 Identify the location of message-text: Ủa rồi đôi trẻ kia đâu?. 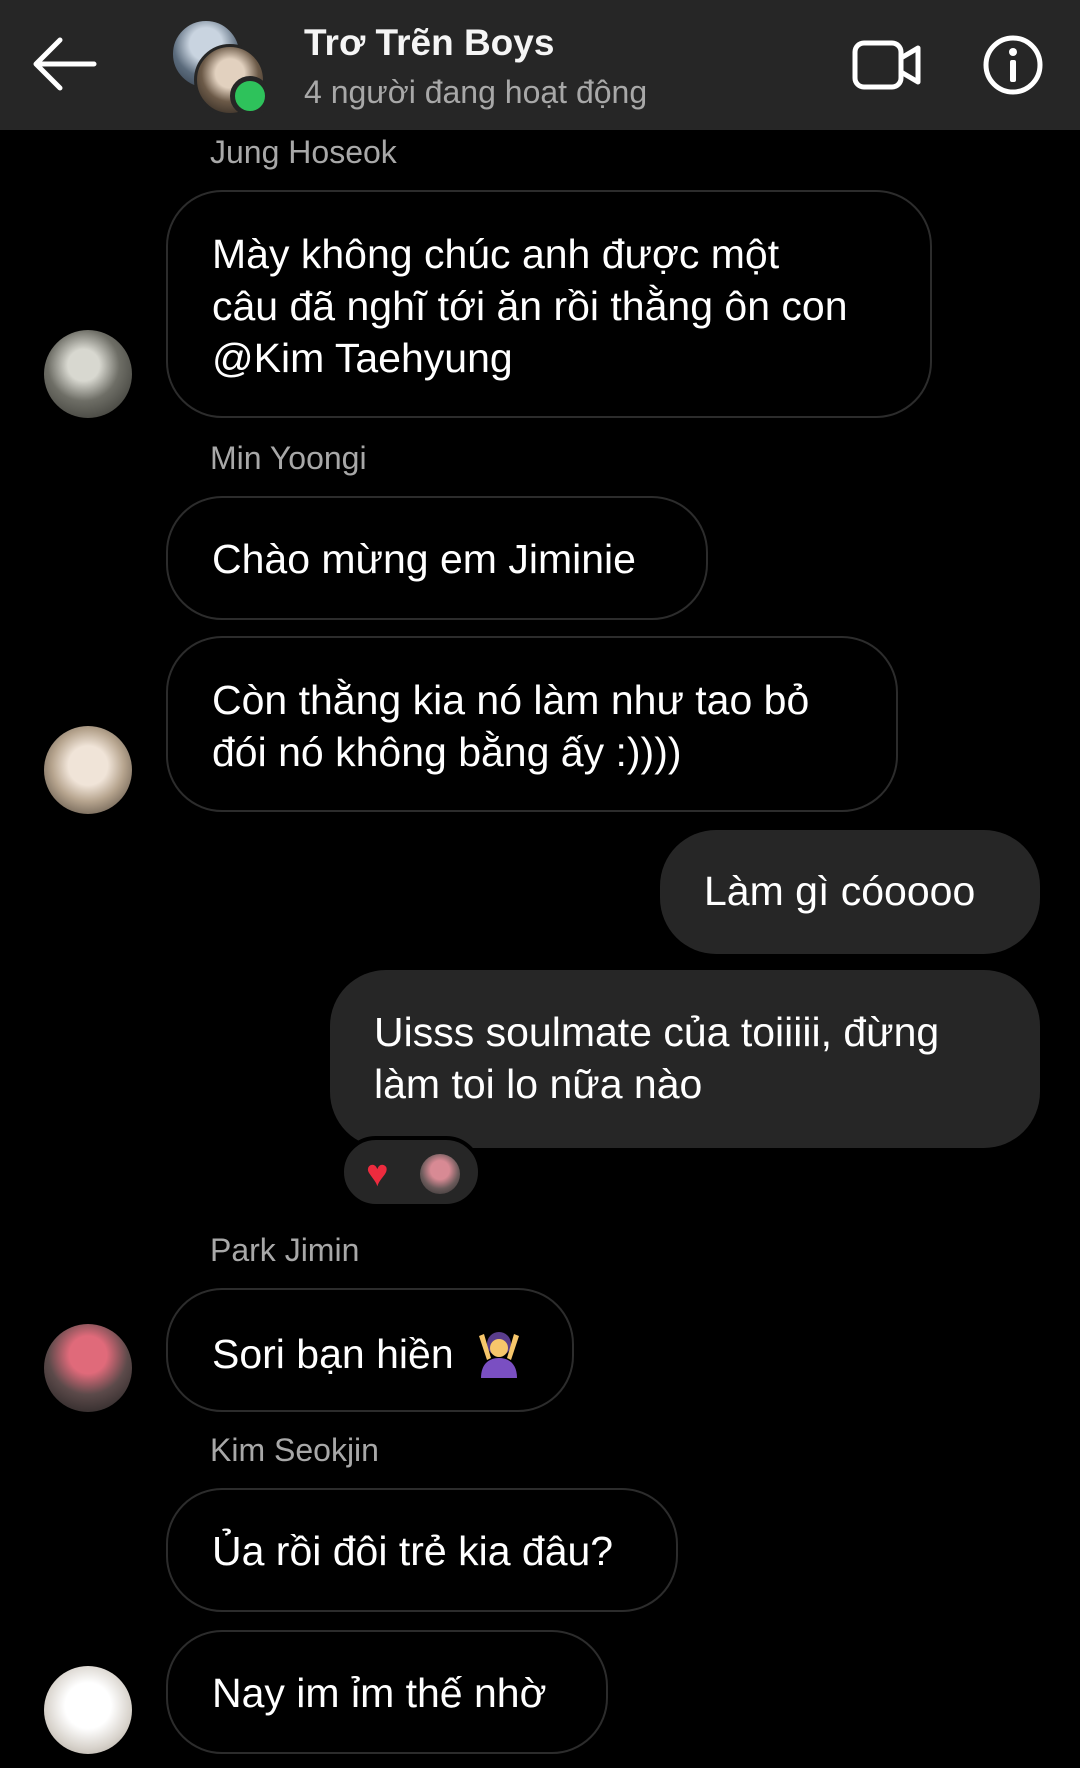
(413, 1551).